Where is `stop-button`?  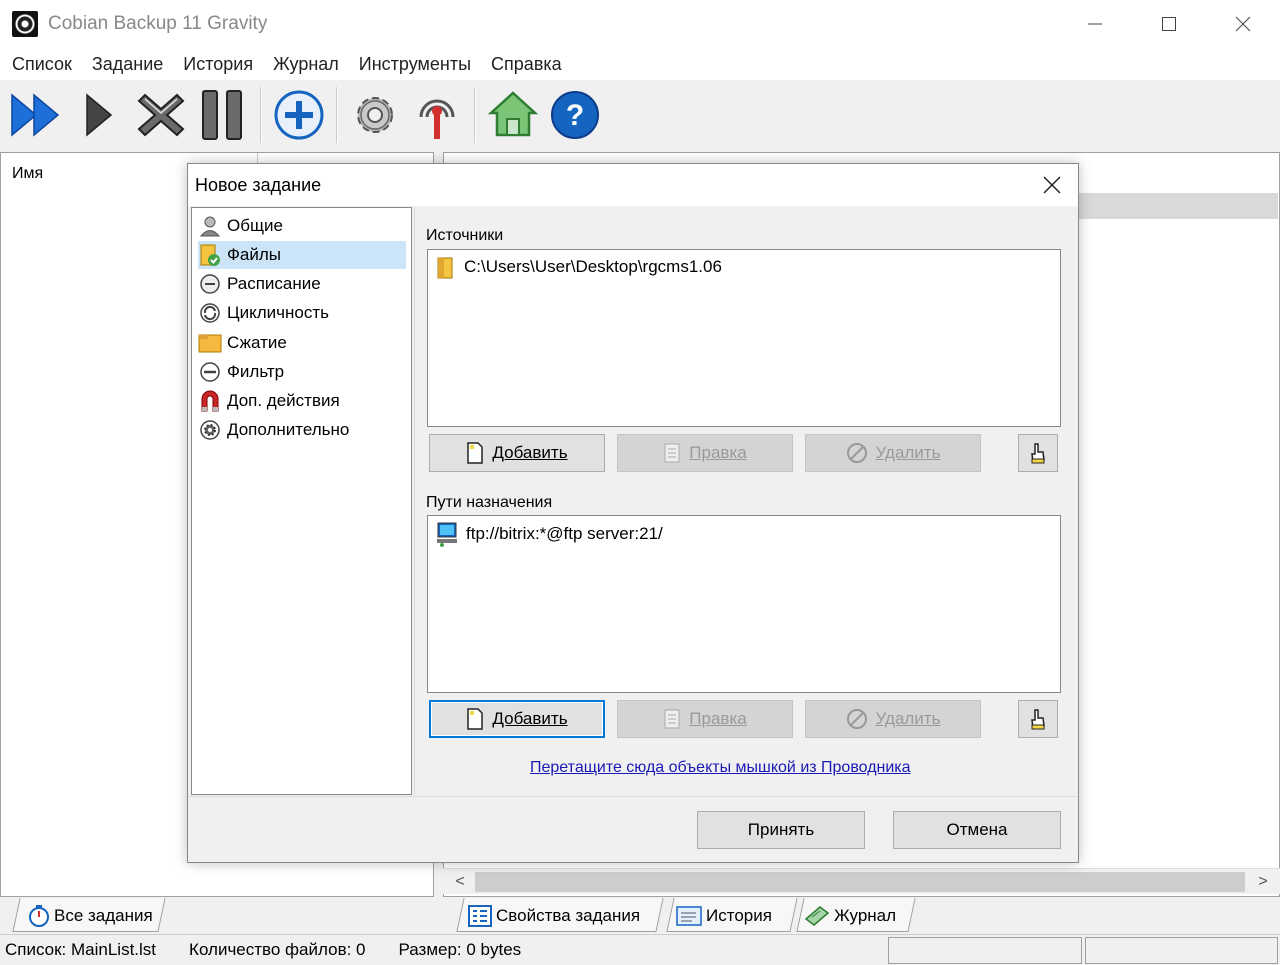 stop-button is located at coordinates (161, 115).